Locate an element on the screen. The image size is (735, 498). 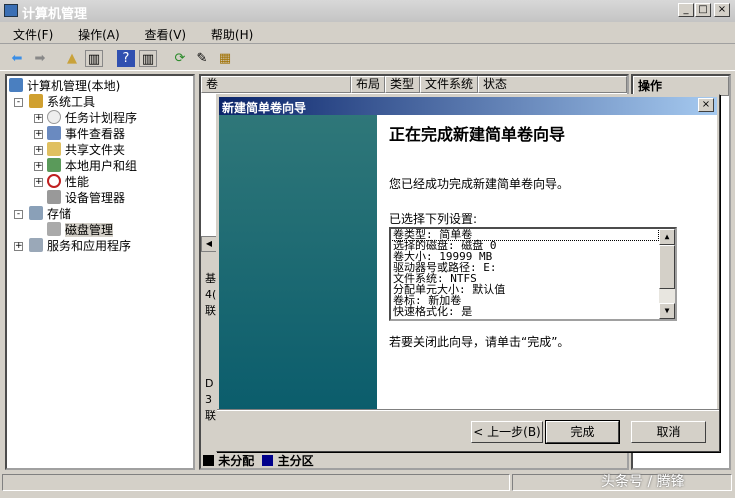
services-icon is located at coordinates (36, 245).